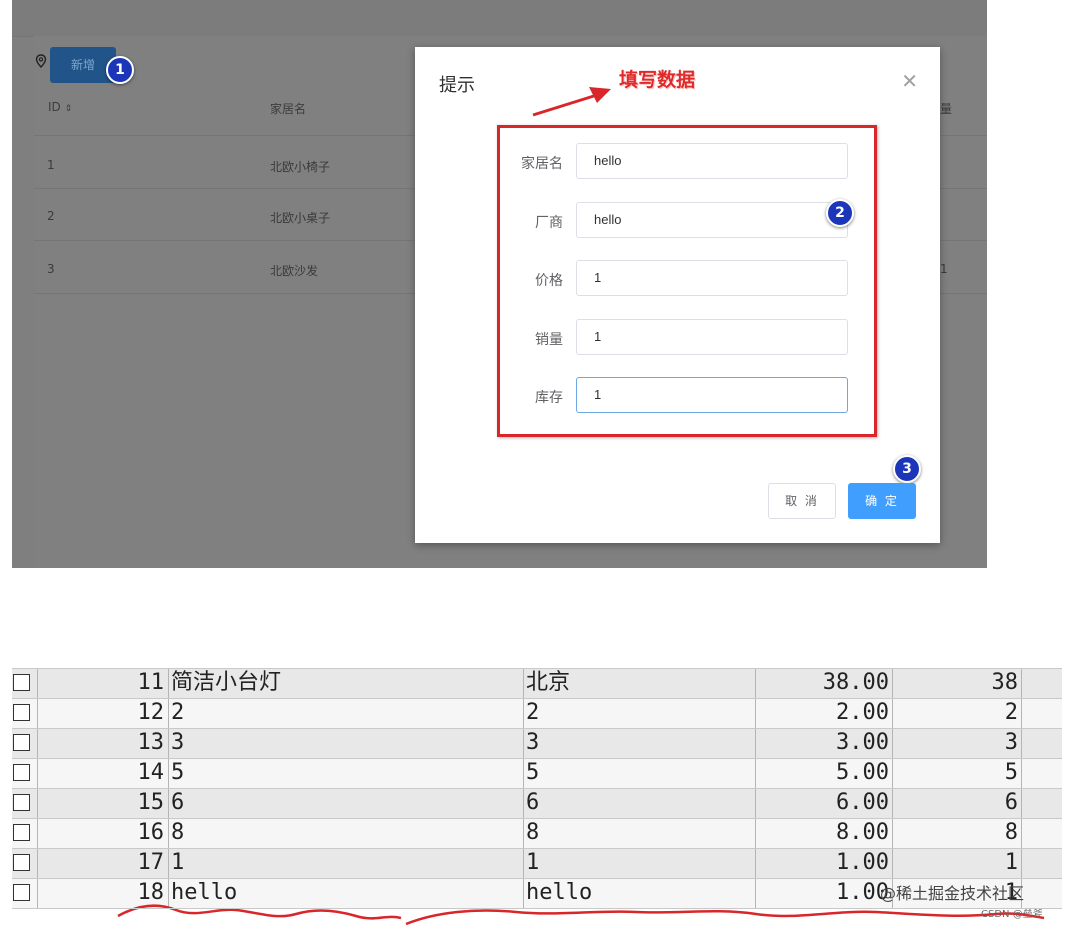  Describe the element at coordinates (346, 743) in the screenshot. I see `cell-name: 3` at that location.